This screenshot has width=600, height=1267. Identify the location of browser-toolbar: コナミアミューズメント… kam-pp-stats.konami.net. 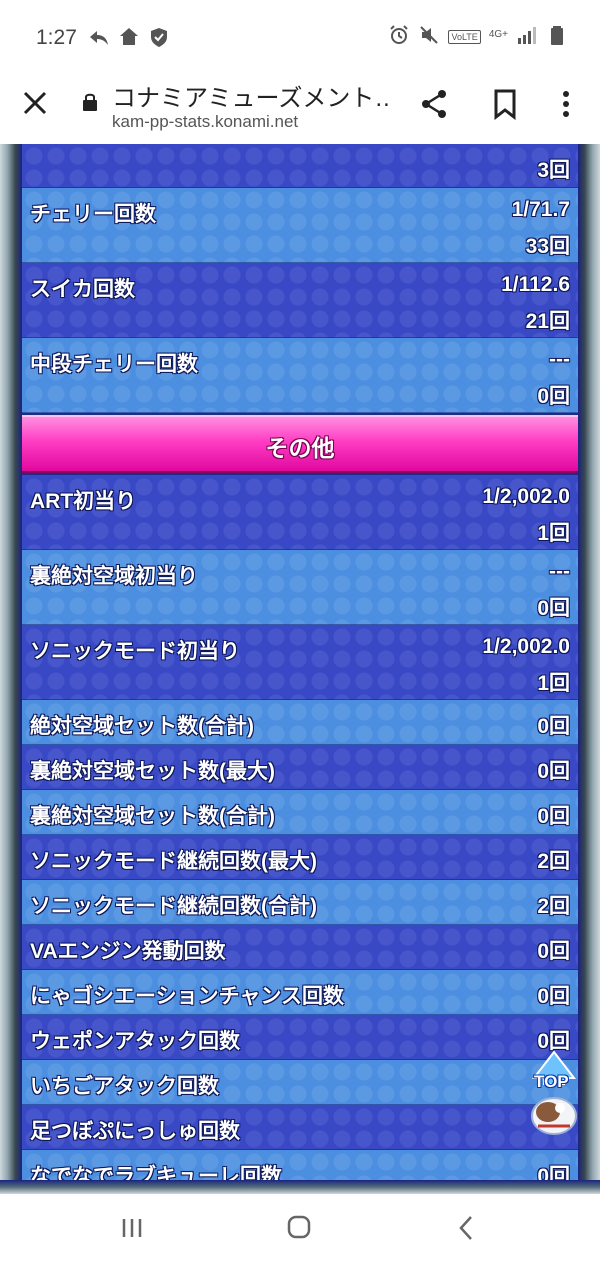
(300, 110).